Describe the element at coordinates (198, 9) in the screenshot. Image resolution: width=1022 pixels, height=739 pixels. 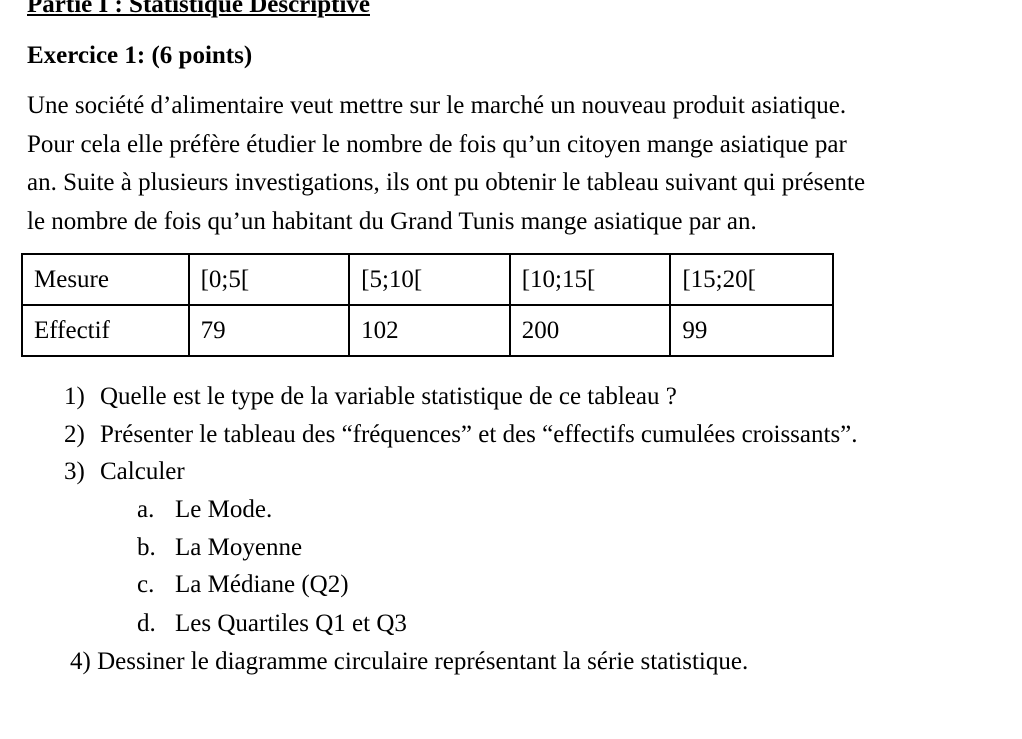
I see `section-title: Partie I : Statistique Descriptive` at that location.